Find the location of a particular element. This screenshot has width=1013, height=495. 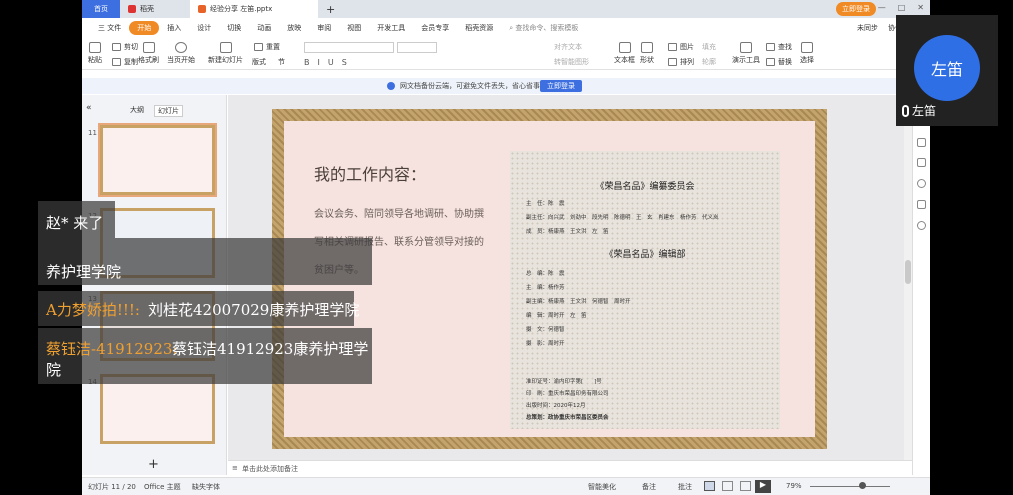

location-icon is located at coordinates (921, 225).